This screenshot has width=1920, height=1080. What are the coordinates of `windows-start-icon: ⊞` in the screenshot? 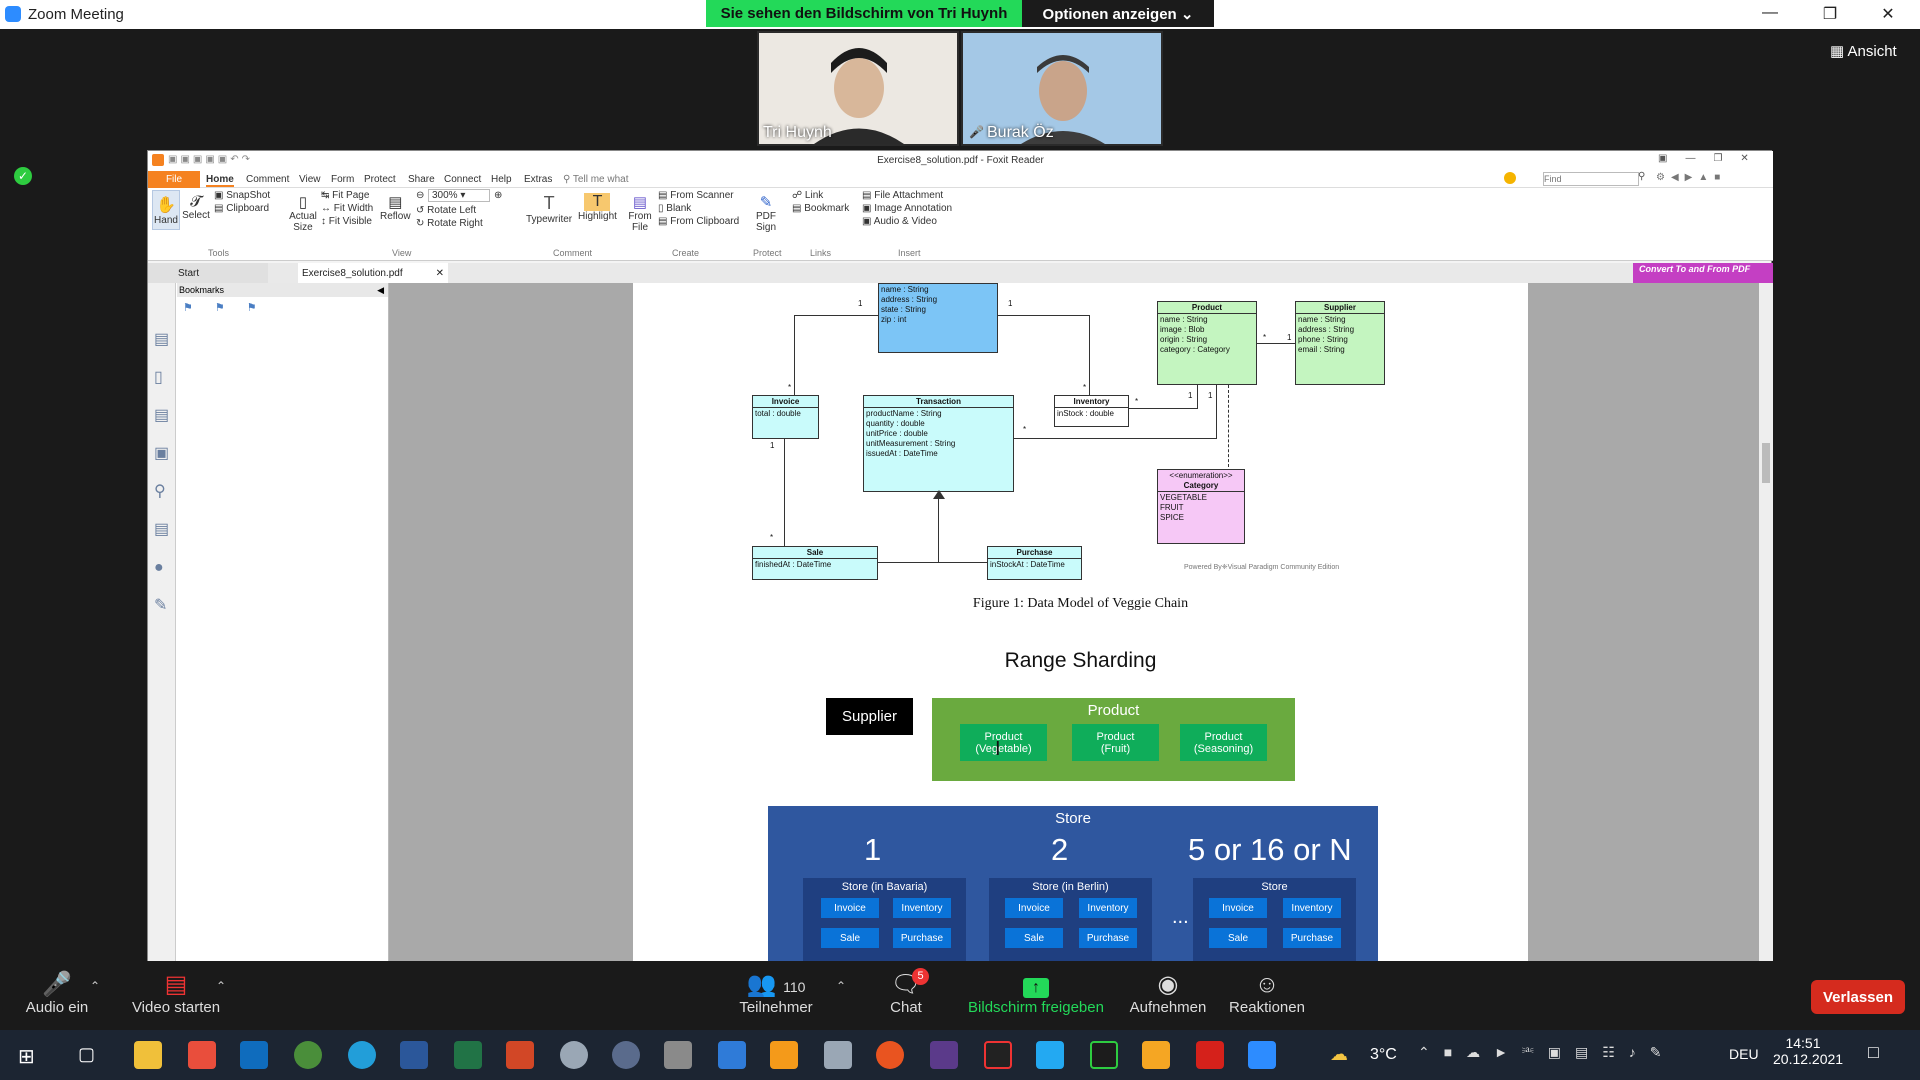 It's located at (26, 1056).